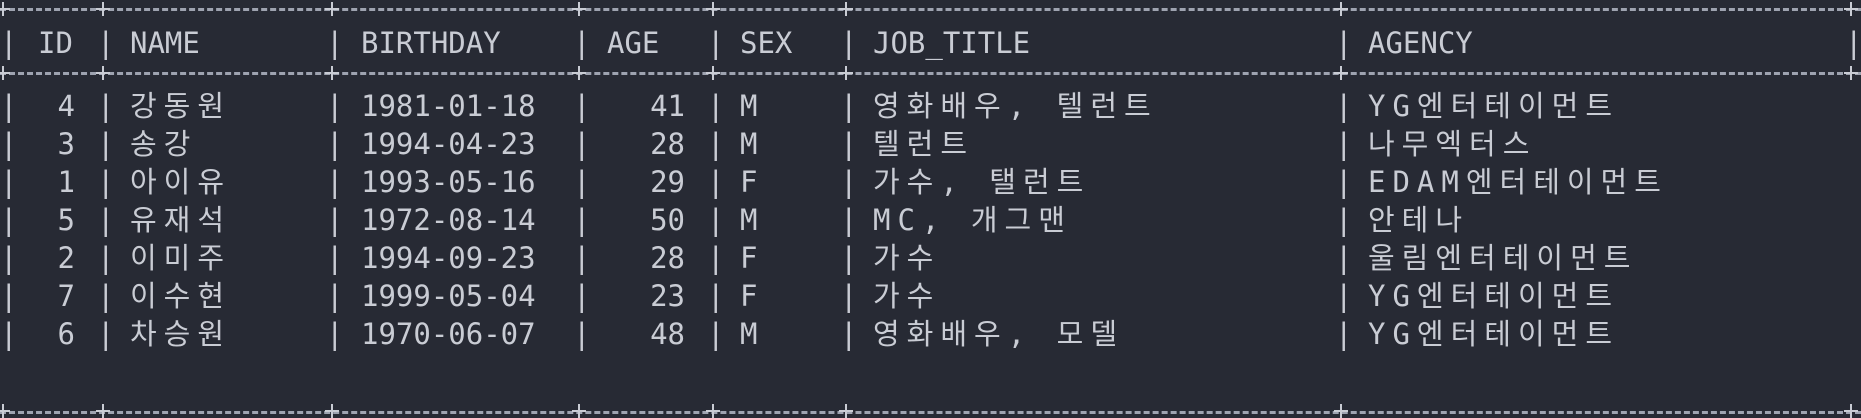 This screenshot has height=418, width=1861. What do you see at coordinates (924, 144) in the screenshot?
I see `cell-job-title: 텔런트` at bounding box center [924, 144].